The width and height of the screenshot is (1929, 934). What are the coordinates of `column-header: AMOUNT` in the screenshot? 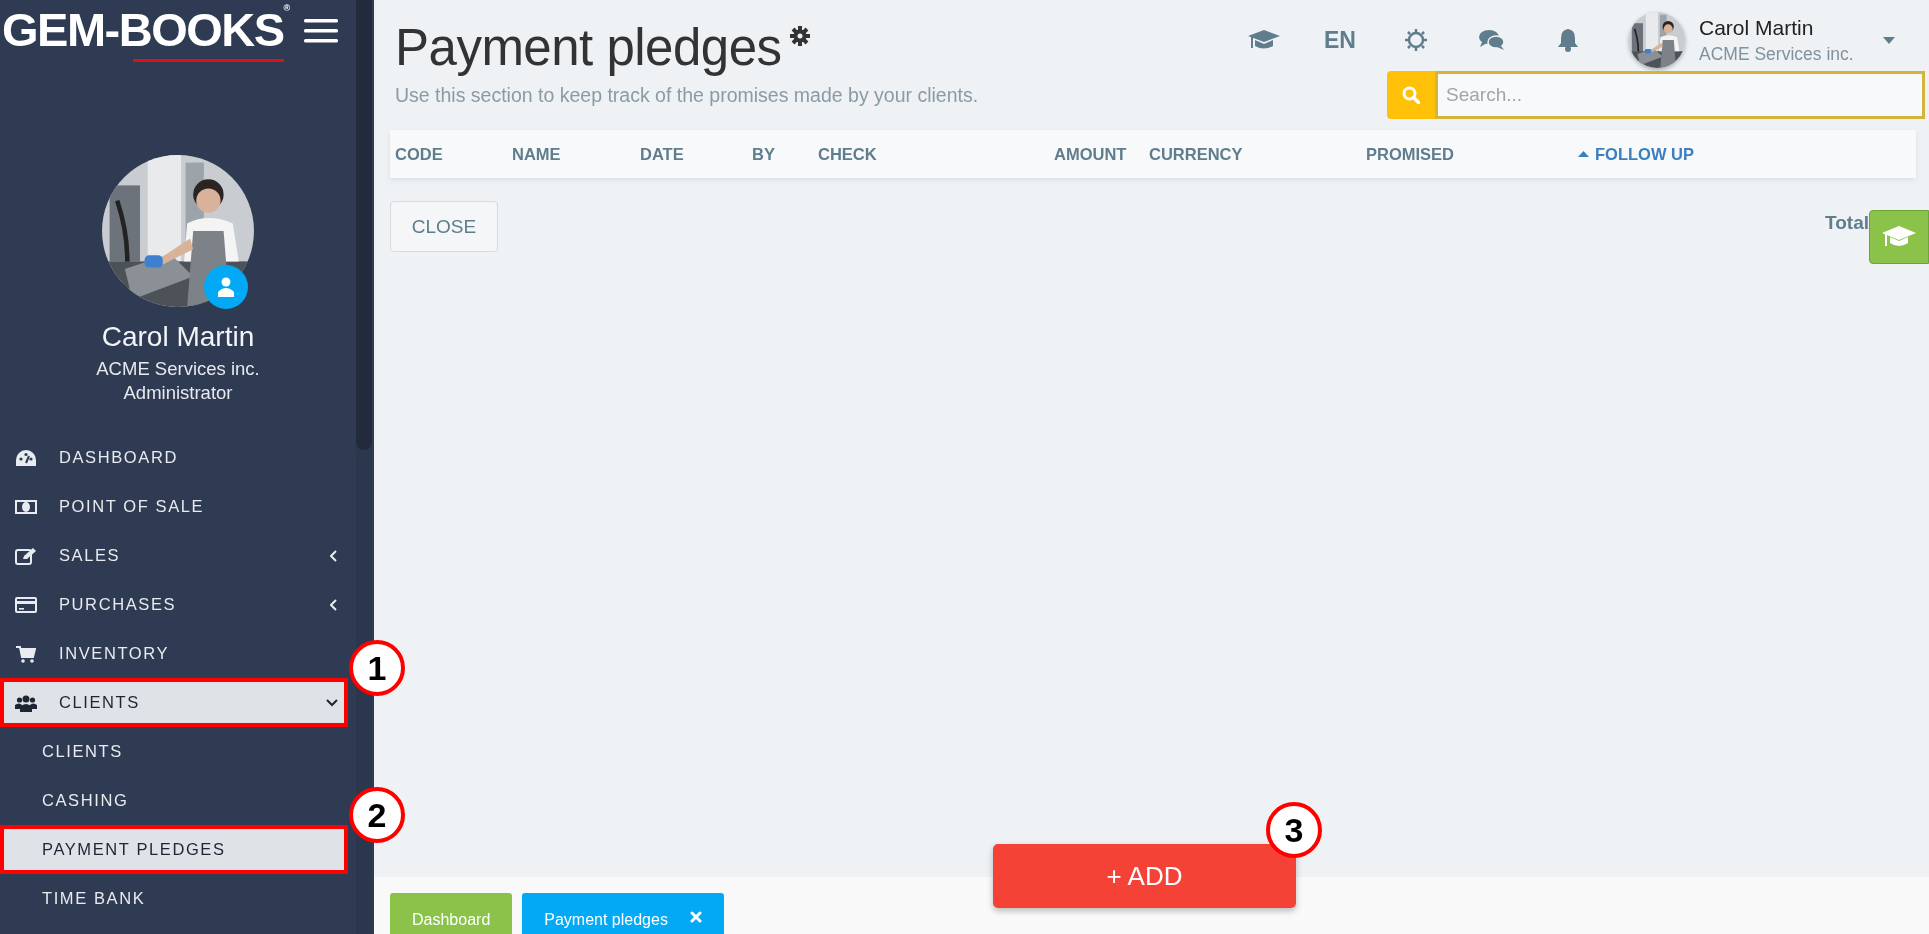 It's located at (1096, 154).